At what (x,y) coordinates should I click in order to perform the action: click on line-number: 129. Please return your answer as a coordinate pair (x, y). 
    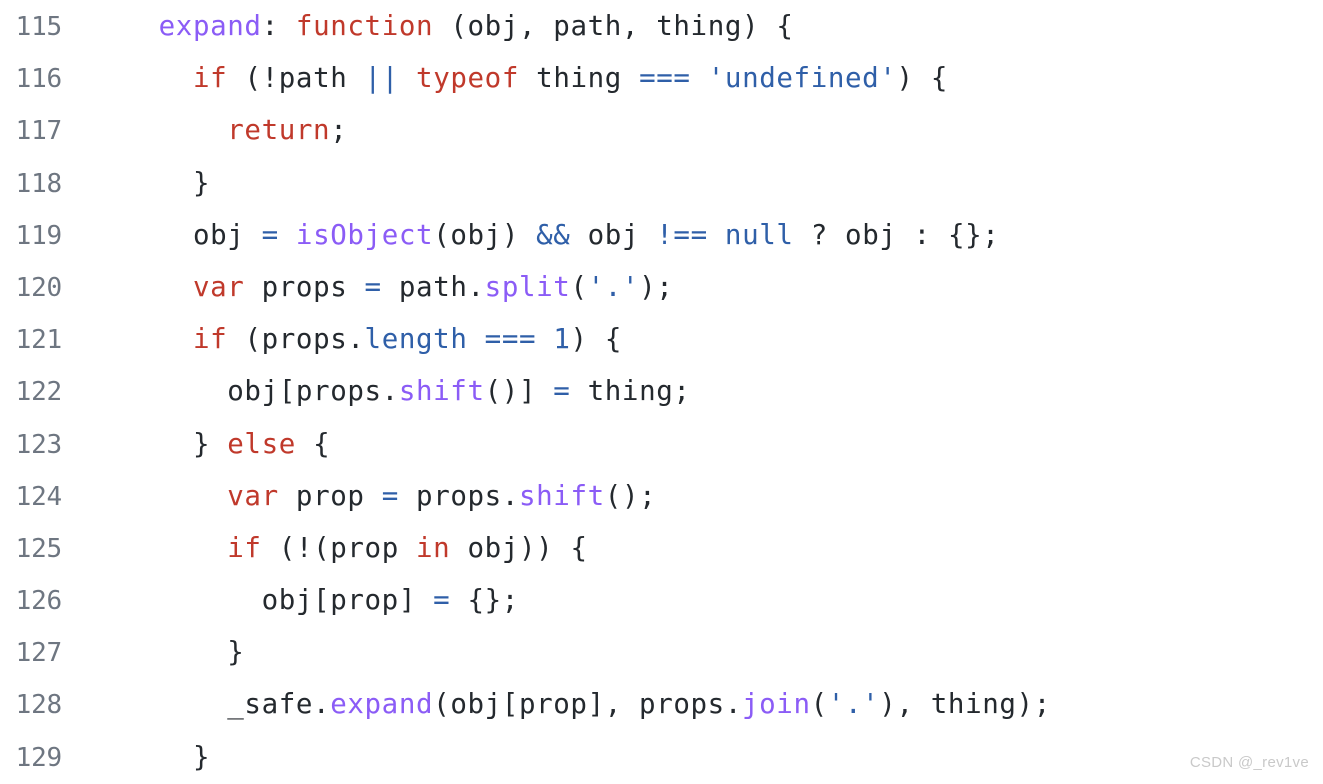
    Looking at the image, I should click on (39, 757).